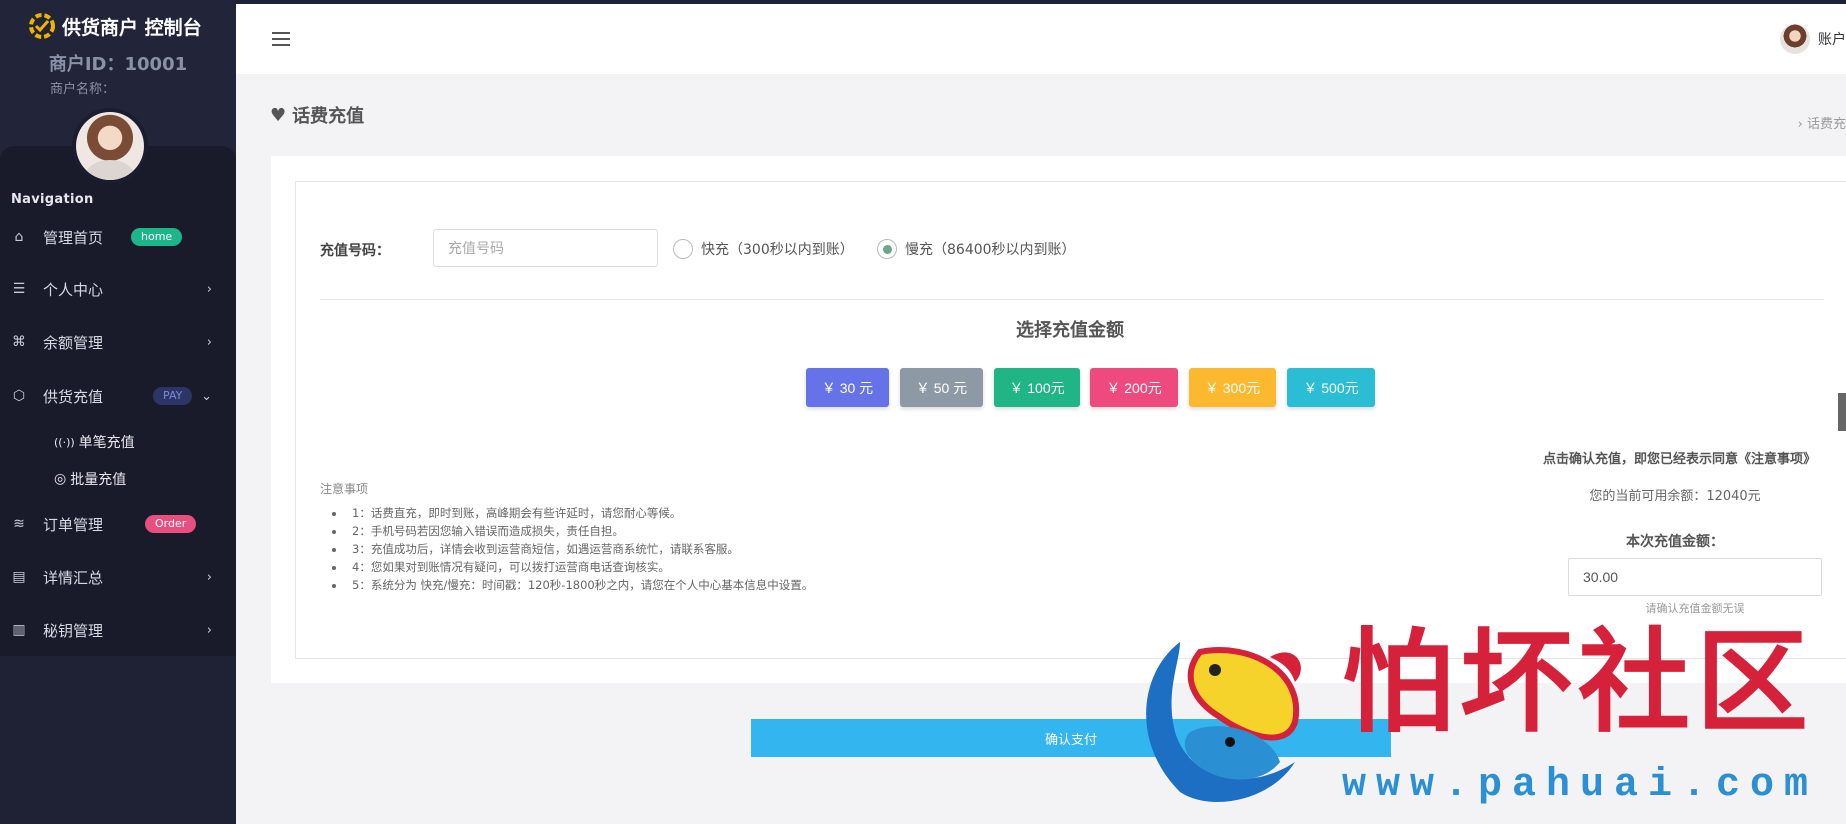 This screenshot has height=824, width=1846. What do you see at coordinates (118, 64) in the screenshot?
I see `merchant-id: 商户ID：10001` at bounding box center [118, 64].